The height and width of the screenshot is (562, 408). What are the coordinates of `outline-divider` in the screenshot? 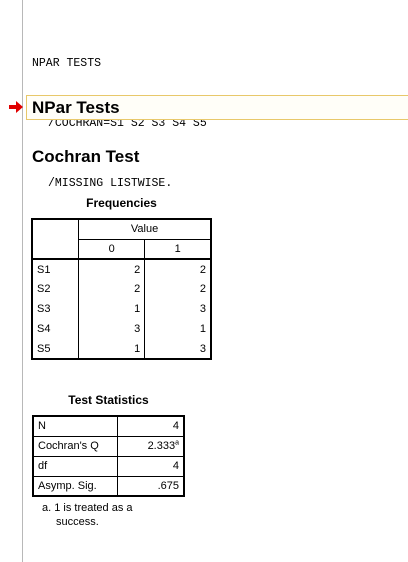 It's located at (22, 281).